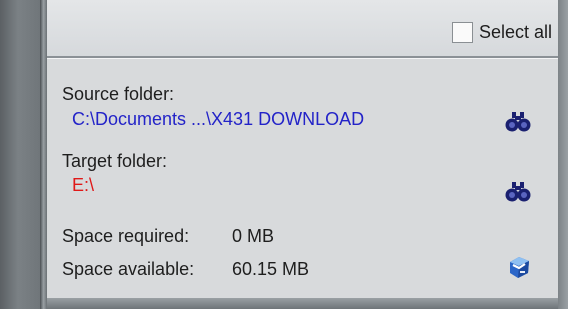 Image resolution: width=568 pixels, height=309 pixels. Describe the element at coordinates (302, 303) in the screenshot. I see `panel-bottom-shadow` at that location.